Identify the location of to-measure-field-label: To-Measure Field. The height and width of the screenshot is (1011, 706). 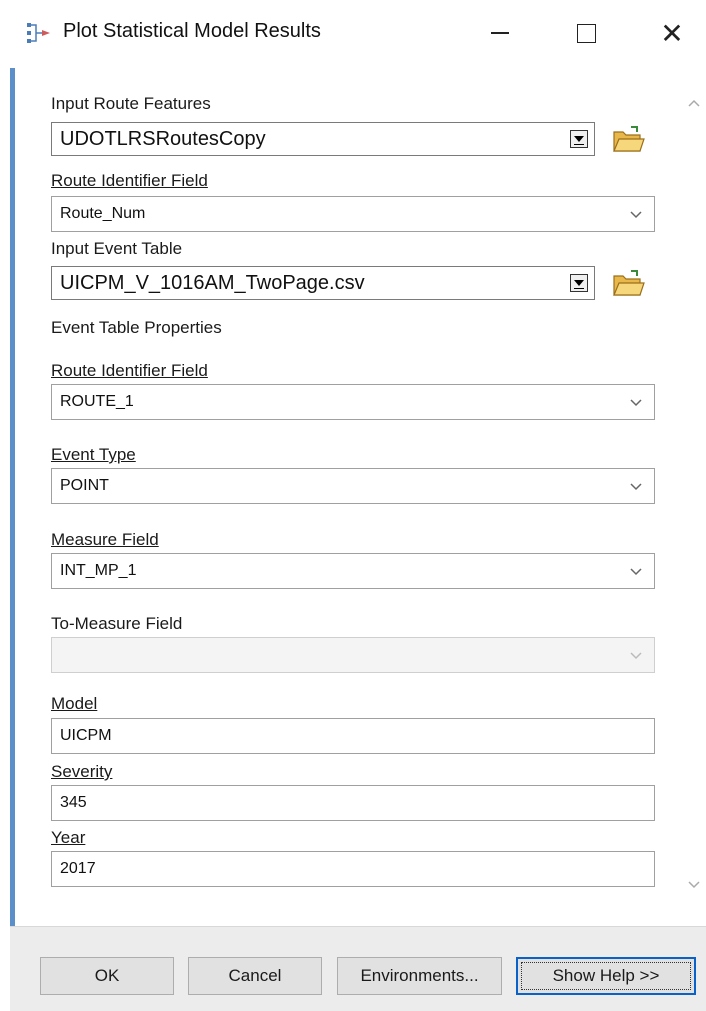
(117, 623).